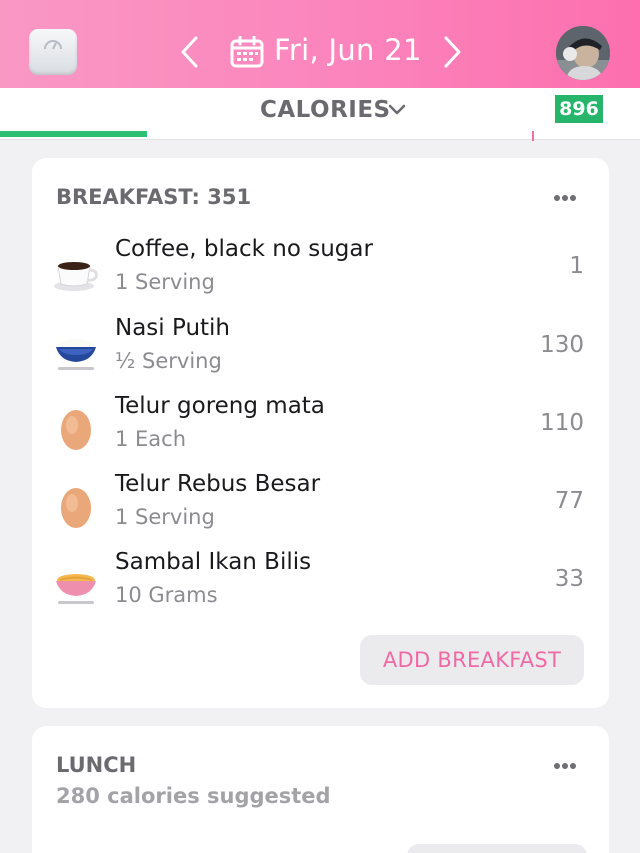 The height and width of the screenshot is (853, 640). What do you see at coordinates (76, 276) in the screenshot?
I see `coffee-cup-icon` at bounding box center [76, 276].